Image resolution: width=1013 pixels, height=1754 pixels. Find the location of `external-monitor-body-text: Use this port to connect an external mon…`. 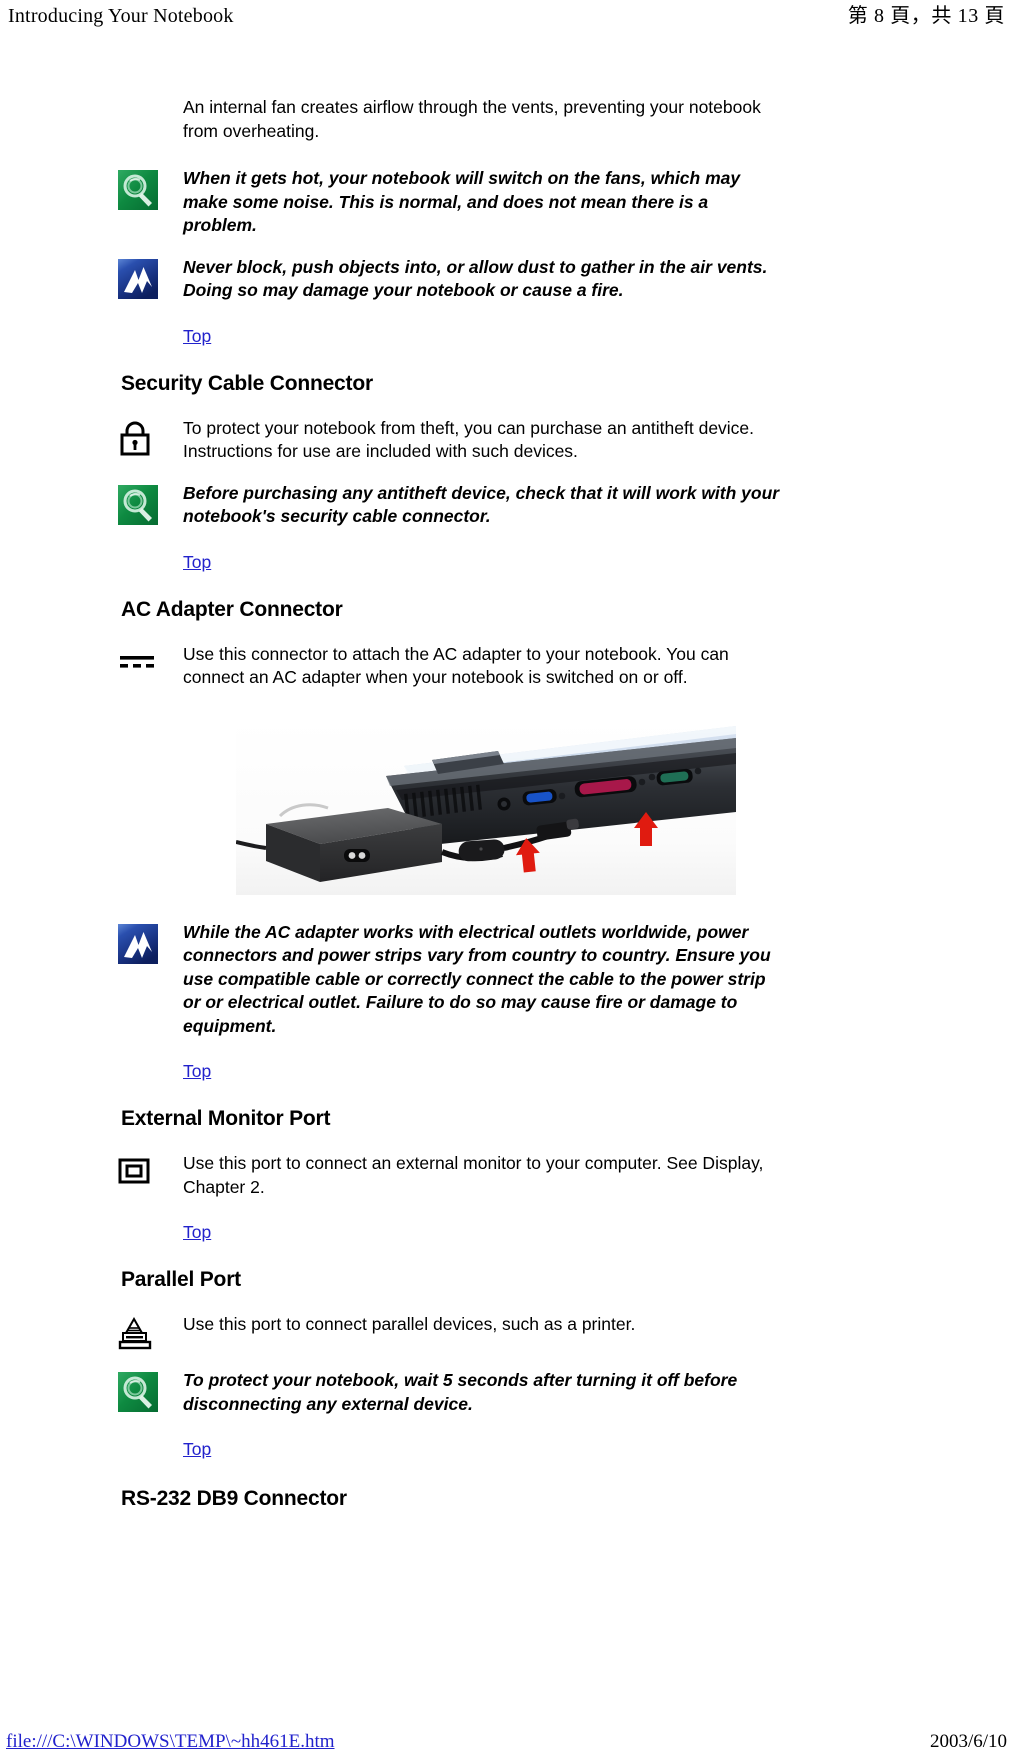

external-monitor-body-text: Use this port to connect an external mon… is located at coordinates (473, 1175).